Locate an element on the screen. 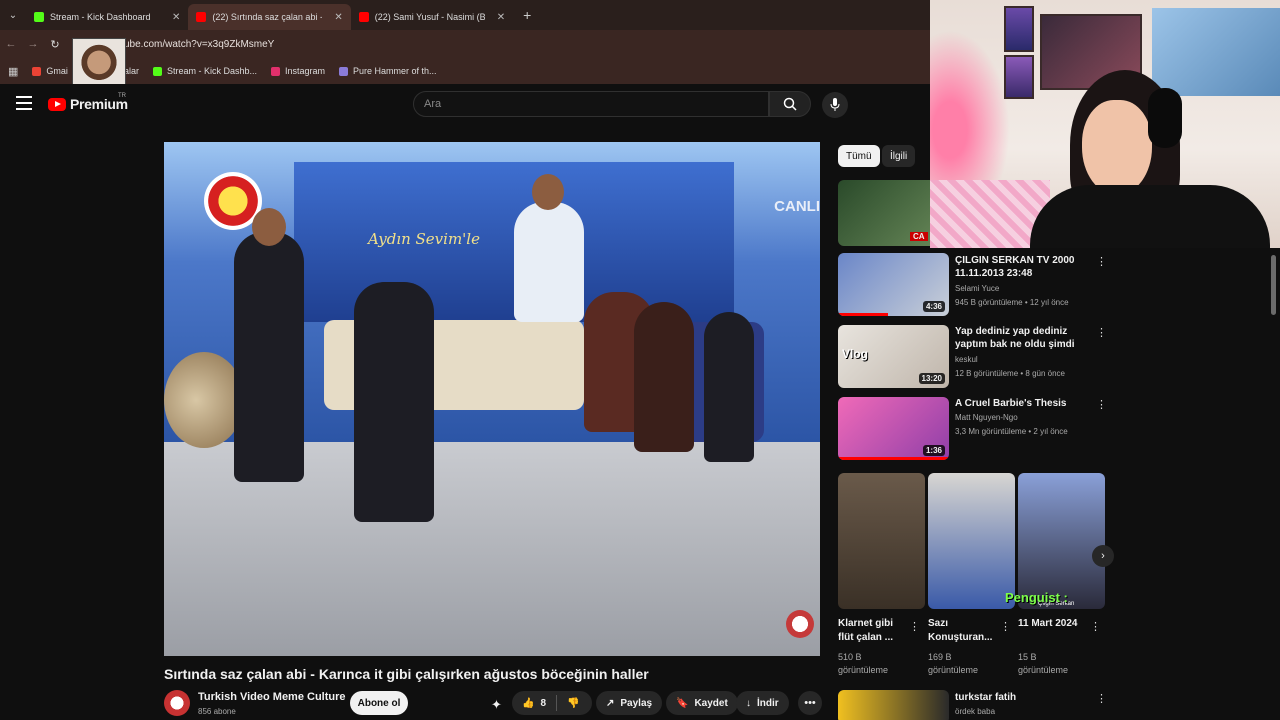  video-overlay-text: Aydın Sevim'le is located at coordinates (424, 239).